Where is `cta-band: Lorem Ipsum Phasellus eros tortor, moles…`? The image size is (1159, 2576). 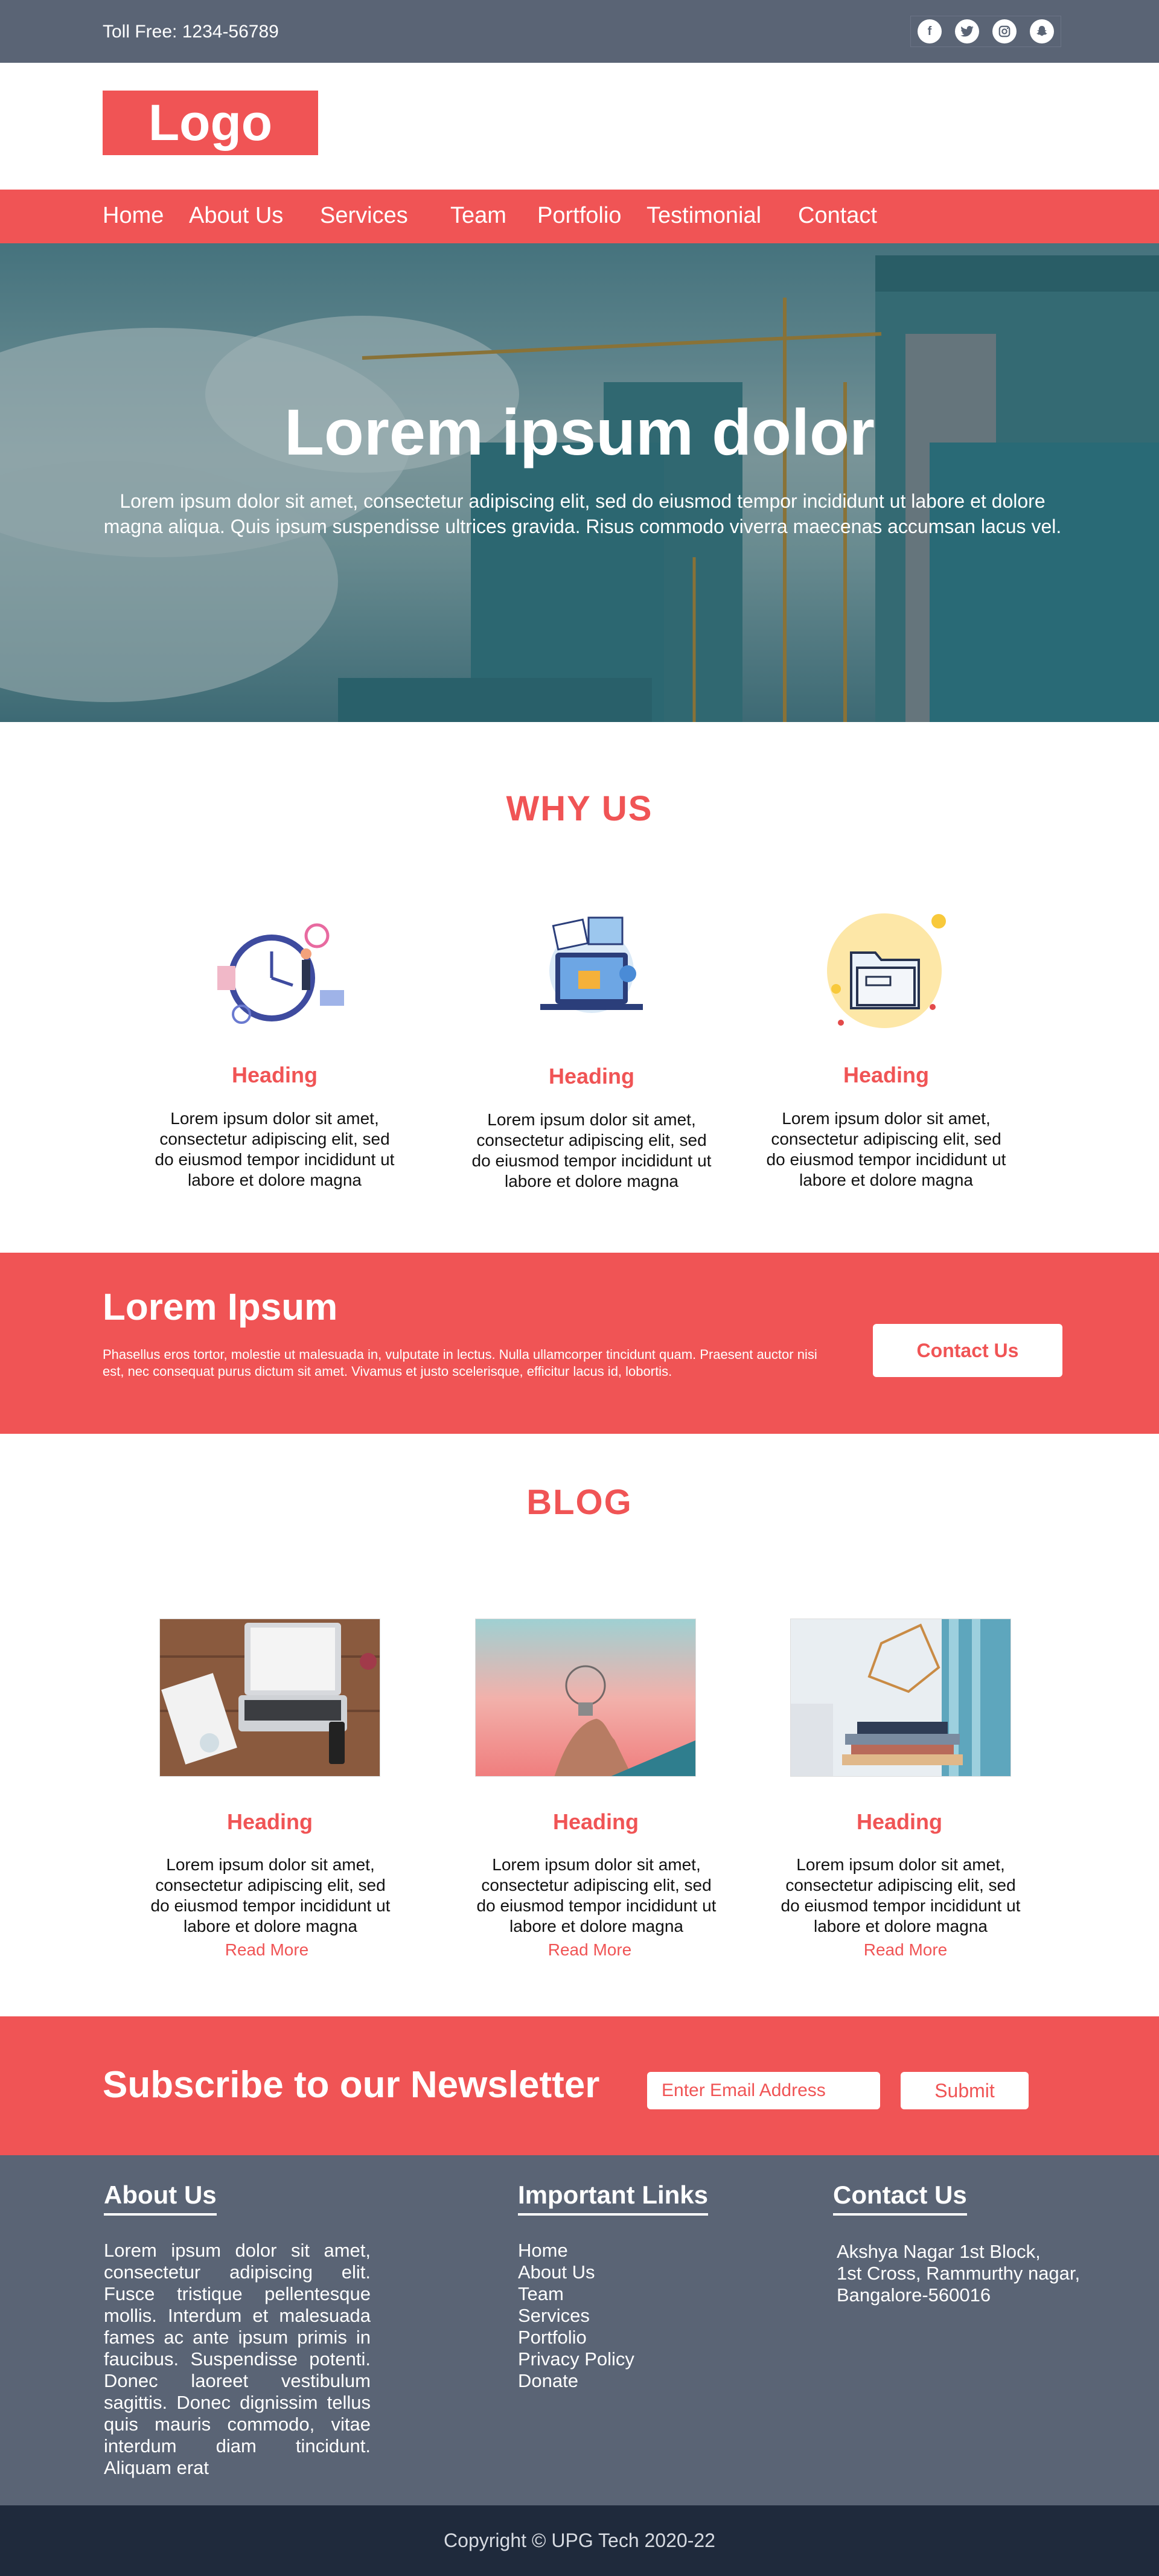 cta-band: Lorem Ipsum Phasellus eros tortor, moles… is located at coordinates (579, 1344).